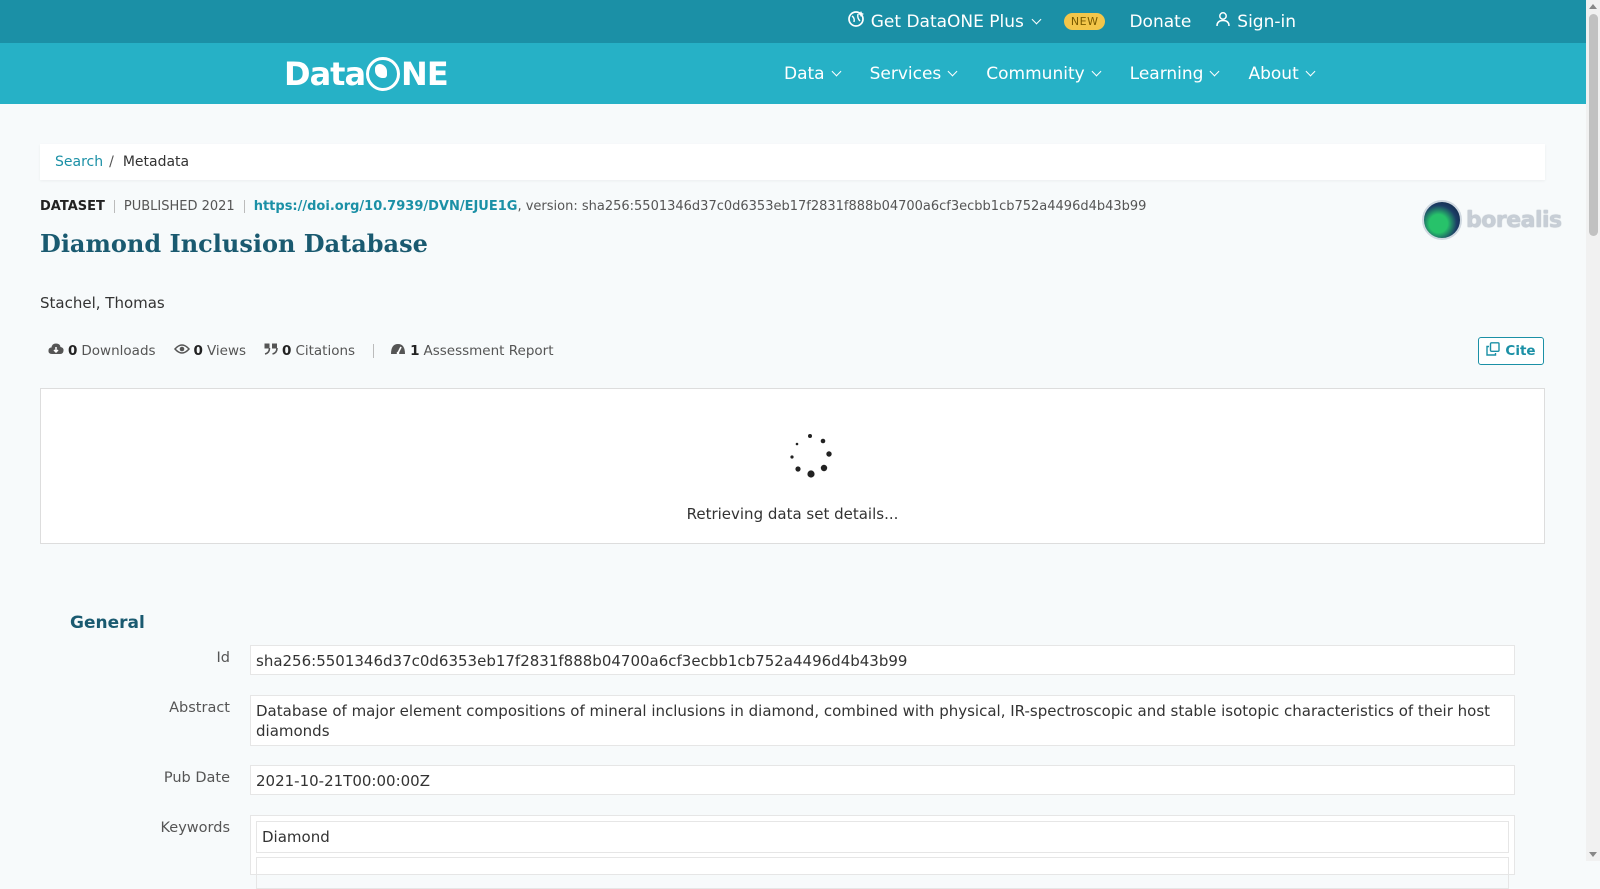 Image resolution: width=1600 pixels, height=889 pixels. I want to click on repository-name: borealis, so click(1514, 220).